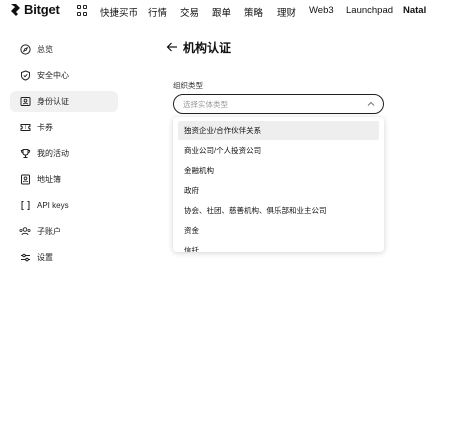  What do you see at coordinates (191, 249) in the screenshot?
I see `option-label: 信托` at bounding box center [191, 249].